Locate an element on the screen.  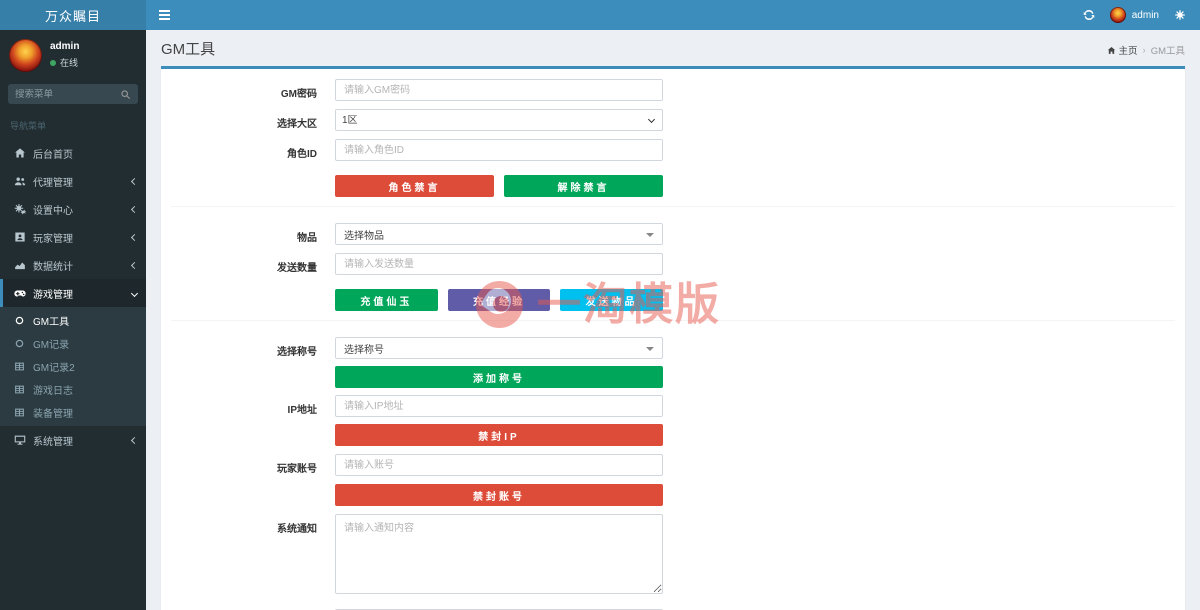
user-name: admin is located at coordinates (1145, 15).